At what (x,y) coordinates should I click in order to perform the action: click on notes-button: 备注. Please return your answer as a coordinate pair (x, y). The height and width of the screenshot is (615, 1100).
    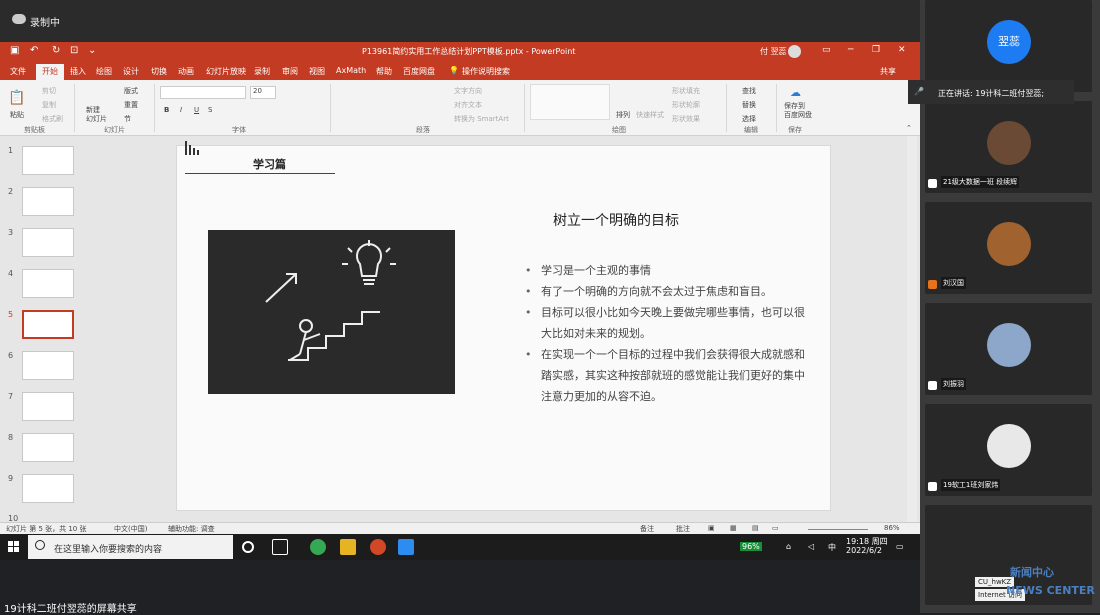
    Looking at the image, I should click on (647, 529).